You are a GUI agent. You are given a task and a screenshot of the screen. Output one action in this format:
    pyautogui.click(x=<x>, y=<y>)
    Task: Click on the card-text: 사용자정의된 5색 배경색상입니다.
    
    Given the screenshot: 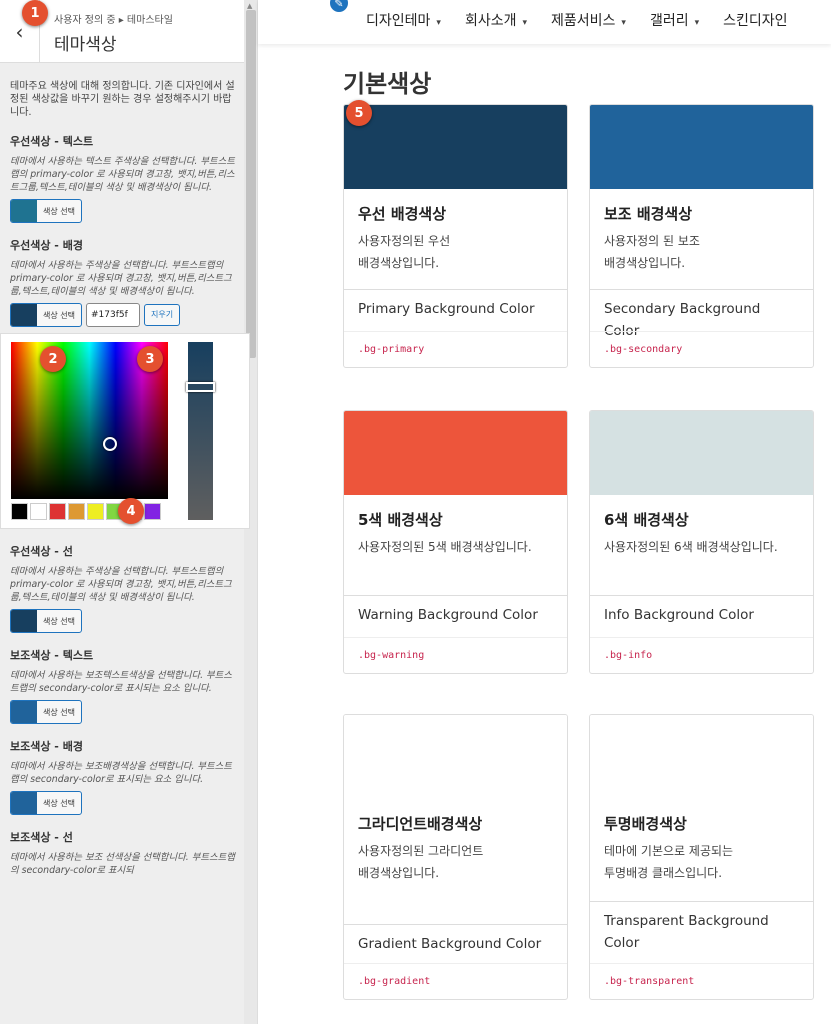 What is the action you would take?
    pyautogui.click(x=445, y=547)
    